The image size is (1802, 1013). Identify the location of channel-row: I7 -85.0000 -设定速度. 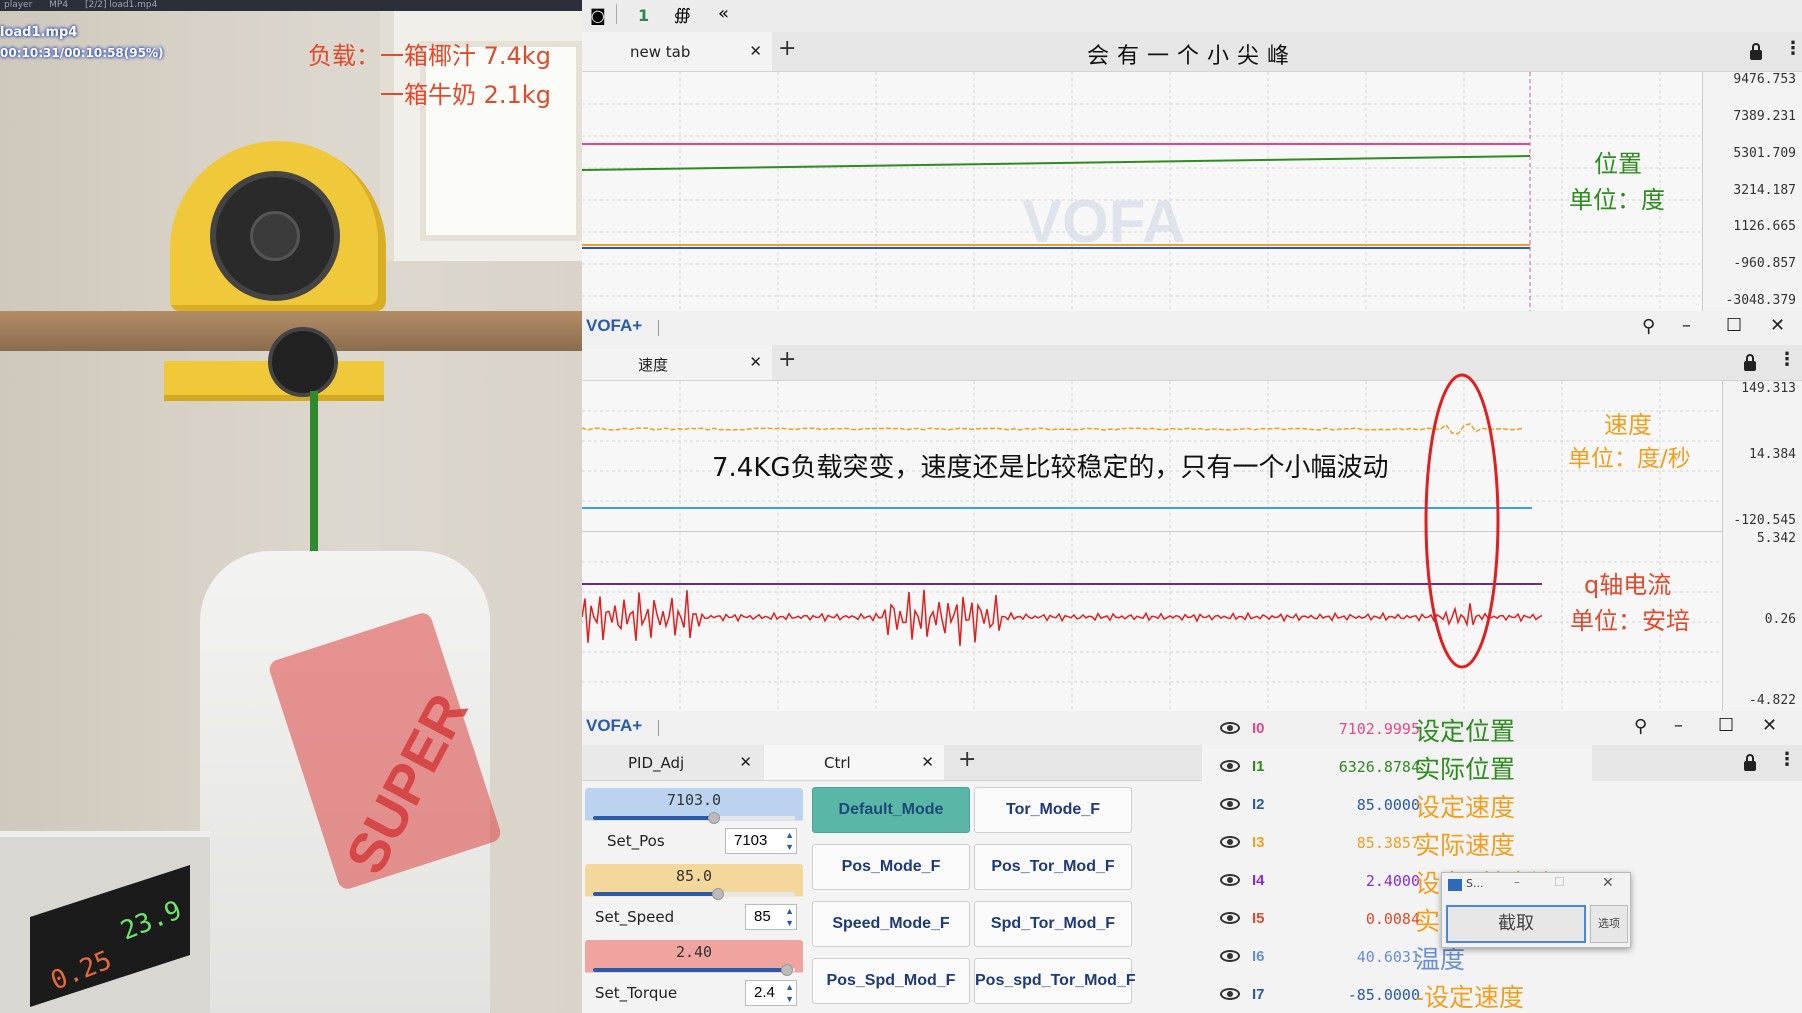
(1415, 995).